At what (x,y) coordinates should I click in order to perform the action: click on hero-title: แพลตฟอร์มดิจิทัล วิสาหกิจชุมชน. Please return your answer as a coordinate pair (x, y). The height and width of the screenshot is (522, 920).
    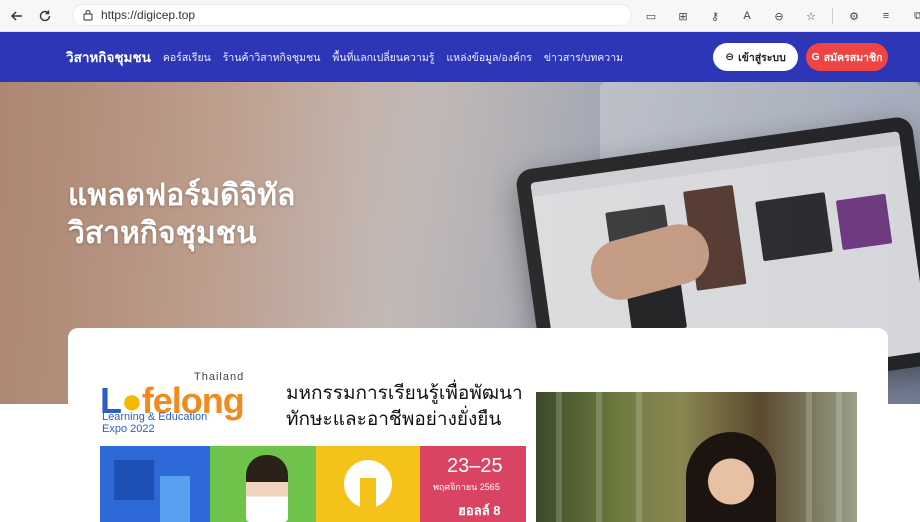
    Looking at the image, I should click on (181, 215).